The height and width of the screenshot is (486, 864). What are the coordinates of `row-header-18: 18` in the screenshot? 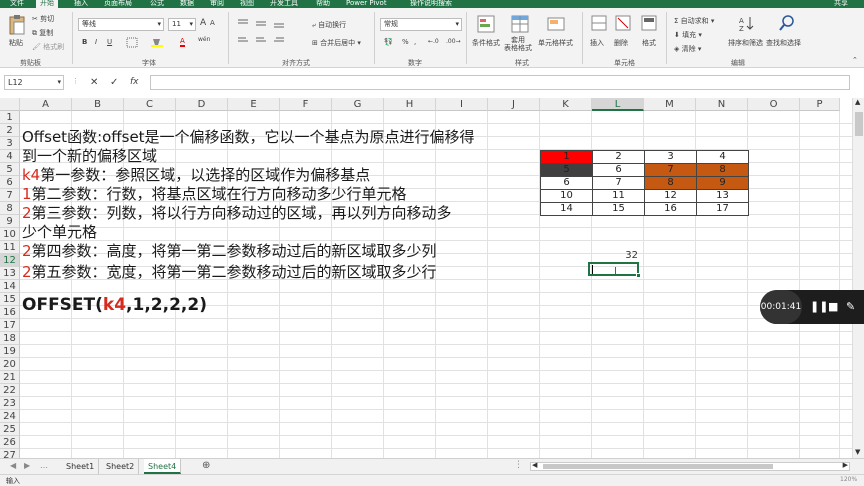 It's located at (10, 338).